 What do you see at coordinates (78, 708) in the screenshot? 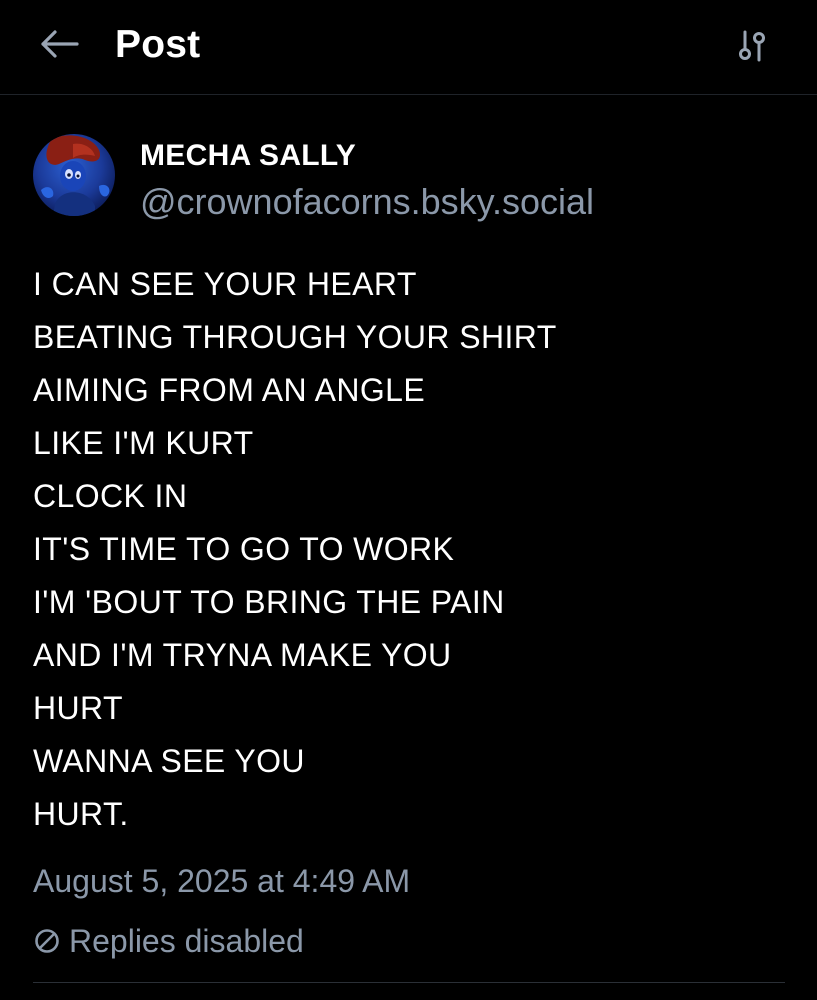
I see `post-text-line: HURT` at bounding box center [78, 708].